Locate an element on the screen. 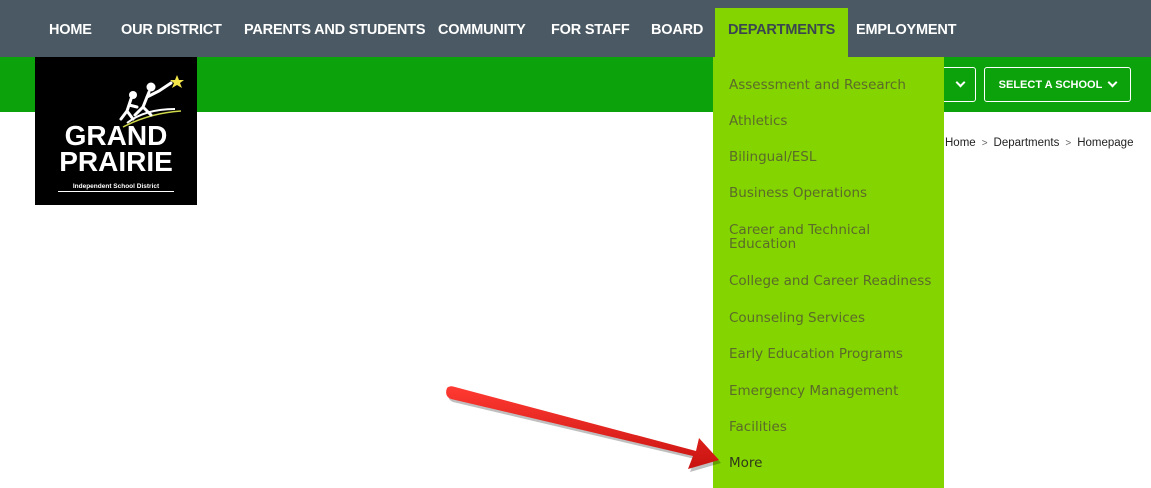 The height and width of the screenshot is (488, 1151). menu-item-business-operations: Business Operations is located at coordinates (831, 193).